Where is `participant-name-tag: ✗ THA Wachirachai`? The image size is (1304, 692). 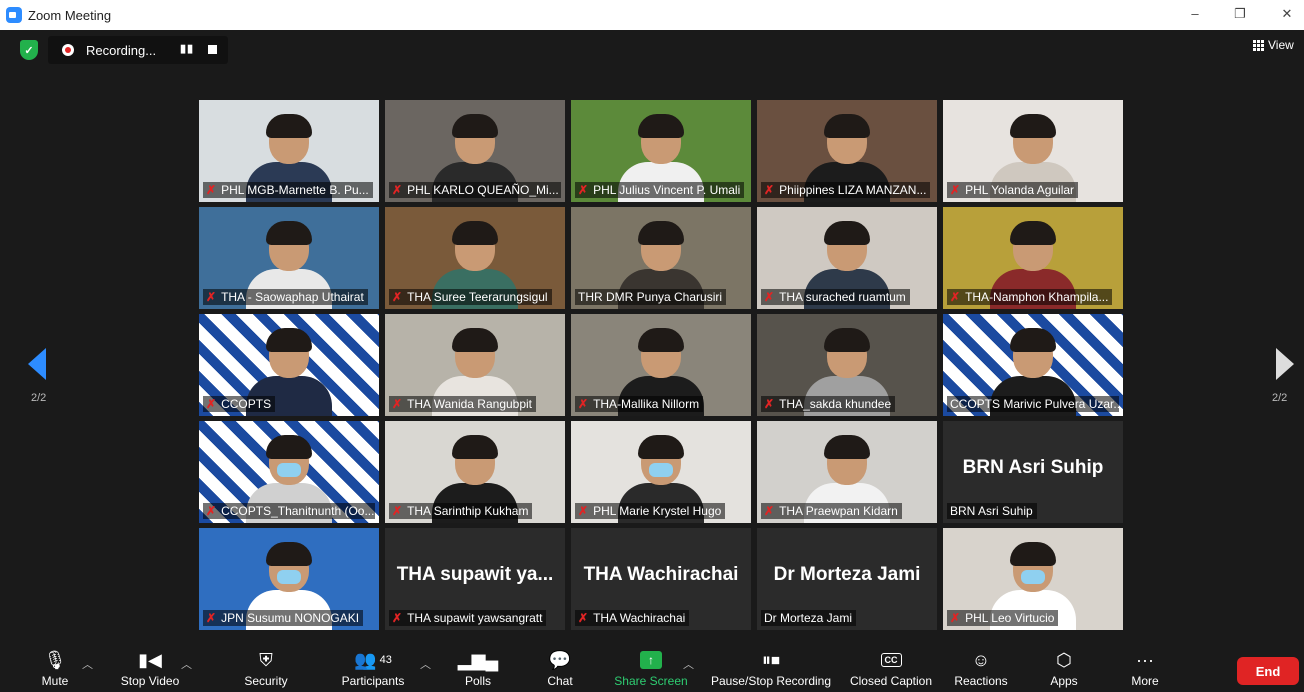
participant-name-tag: ✗ THA Wachirachai is located at coordinates (632, 618).